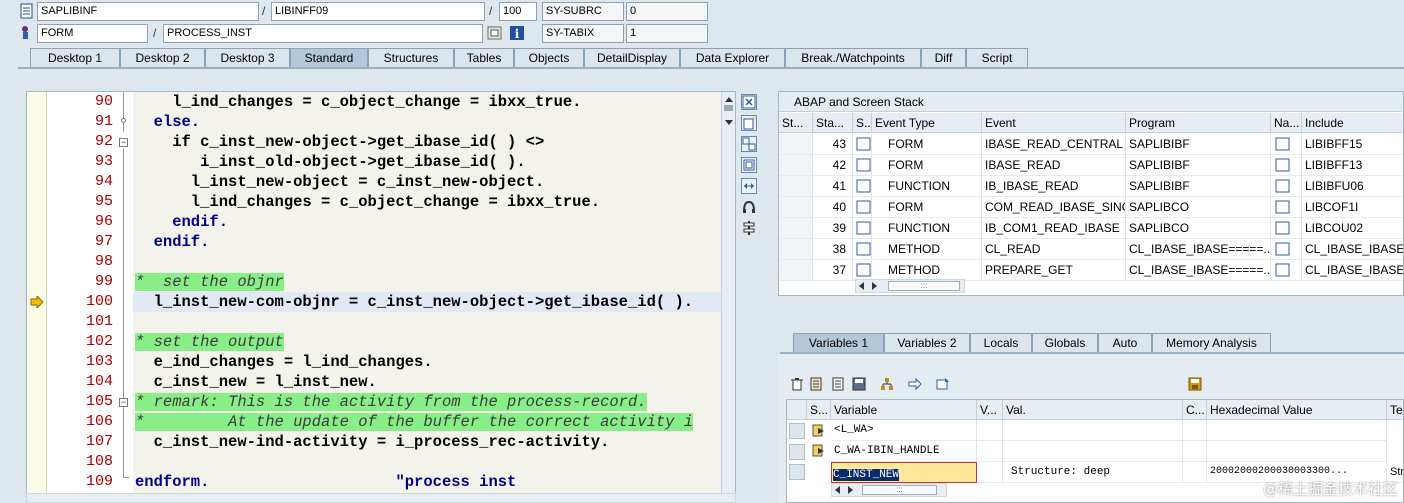  I want to click on editor-vertical-scrollbar, so click(728, 297).